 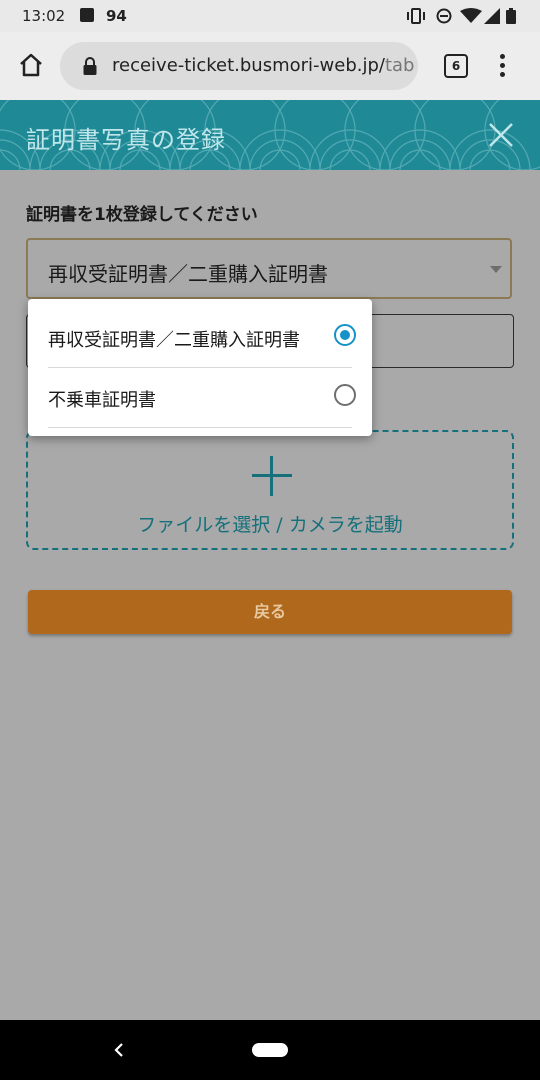 I want to click on address-bar: receive-ticket.busmori-web.jp/tab, so click(x=239, y=66).